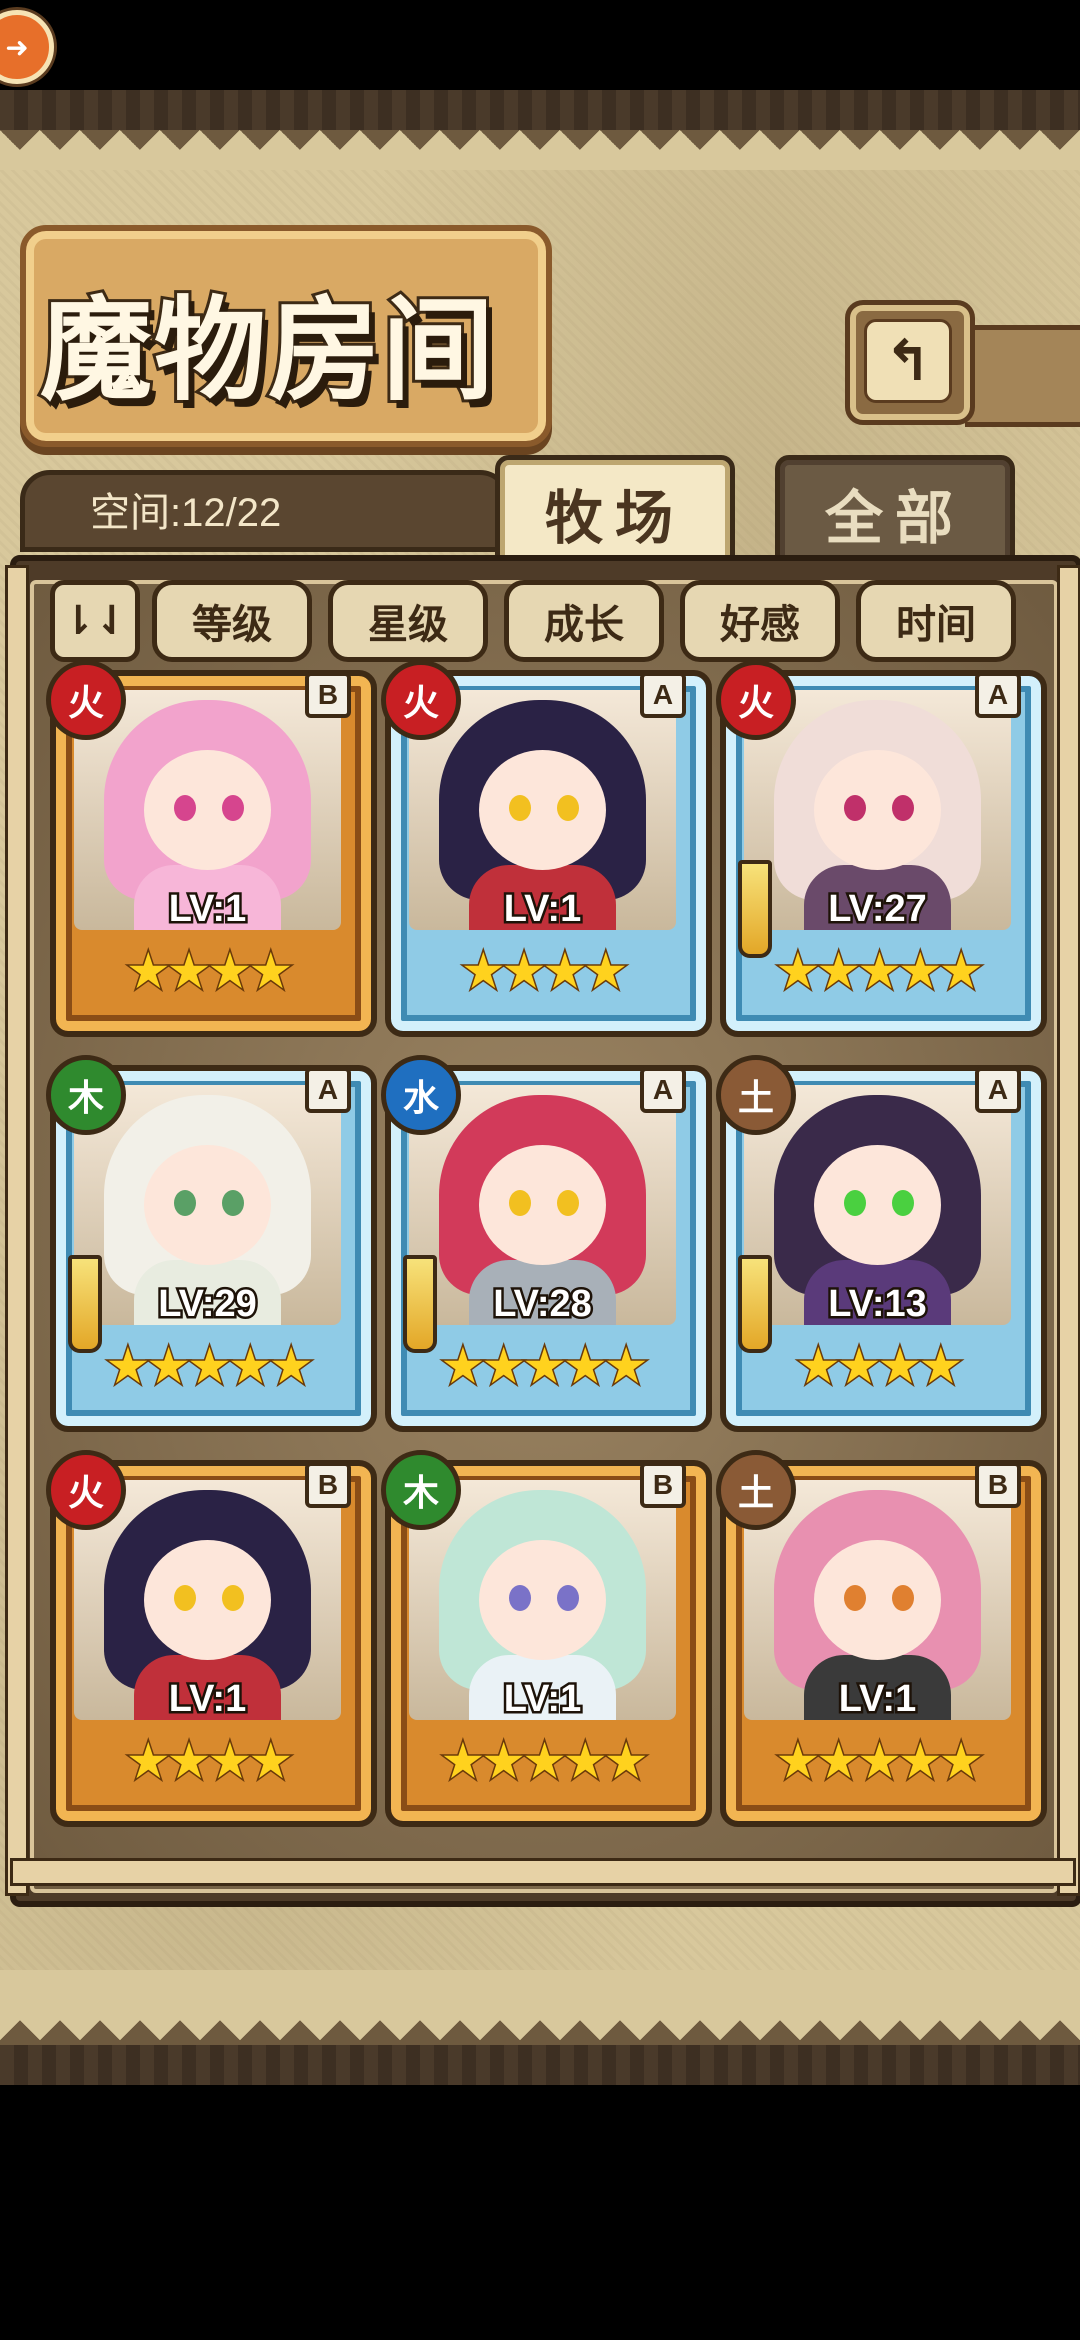 Image resolution: width=1080 pixels, height=2340 pixels. Describe the element at coordinates (540, 150) in the screenshot. I see `top-zigzag-border` at that location.